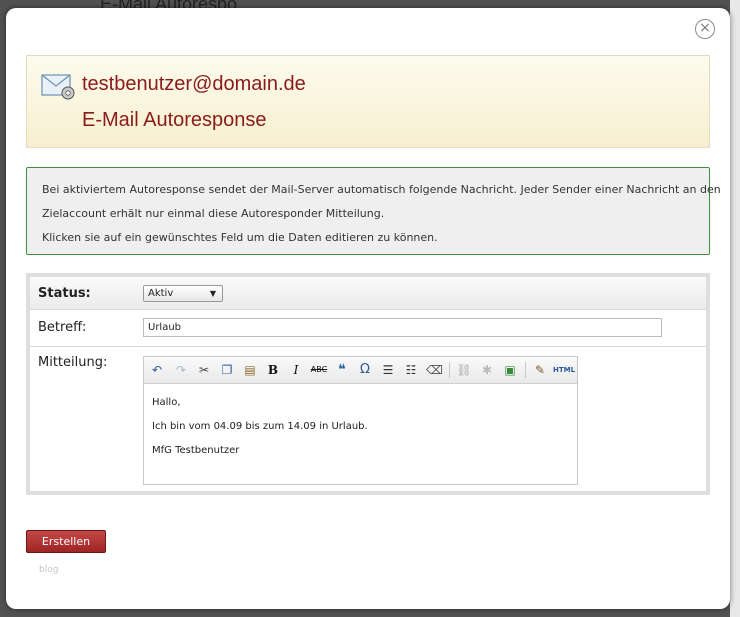 The height and width of the screenshot is (617, 740). I want to click on eraser-icon: ⌫, so click(434, 370).